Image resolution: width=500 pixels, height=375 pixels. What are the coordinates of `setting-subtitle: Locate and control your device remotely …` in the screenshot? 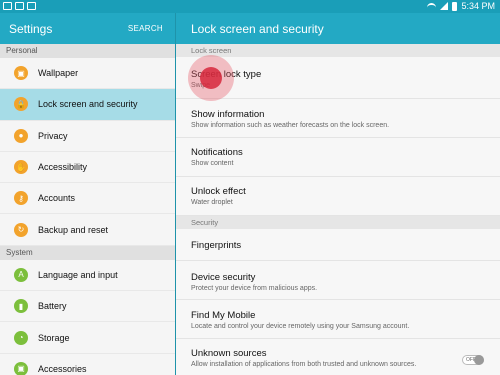 It's located at (300, 326).